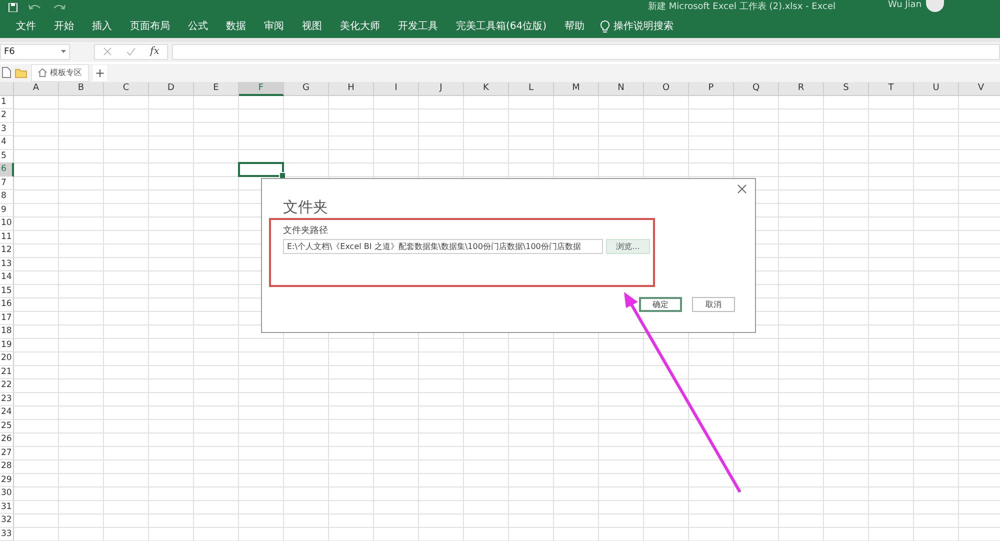 The width and height of the screenshot is (1000, 541). I want to click on column-header: G, so click(306, 89).